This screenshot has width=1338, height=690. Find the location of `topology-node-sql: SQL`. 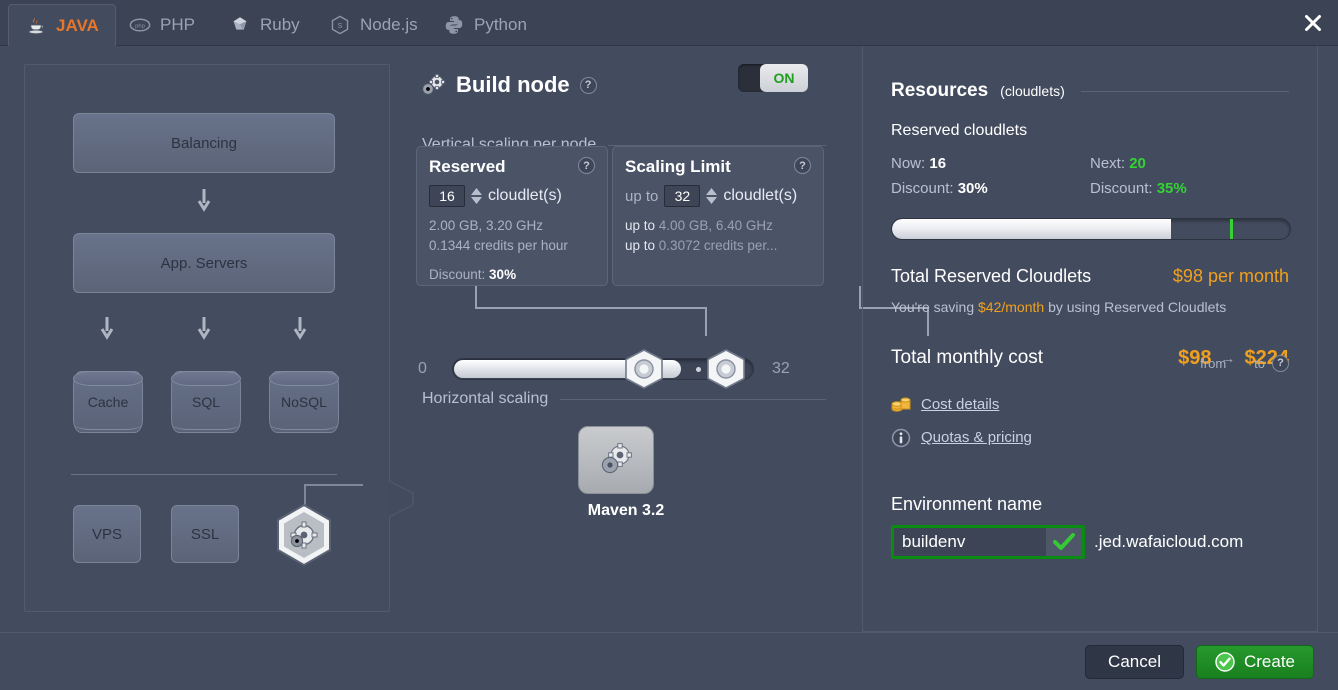

topology-node-sql: SQL is located at coordinates (206, 402).